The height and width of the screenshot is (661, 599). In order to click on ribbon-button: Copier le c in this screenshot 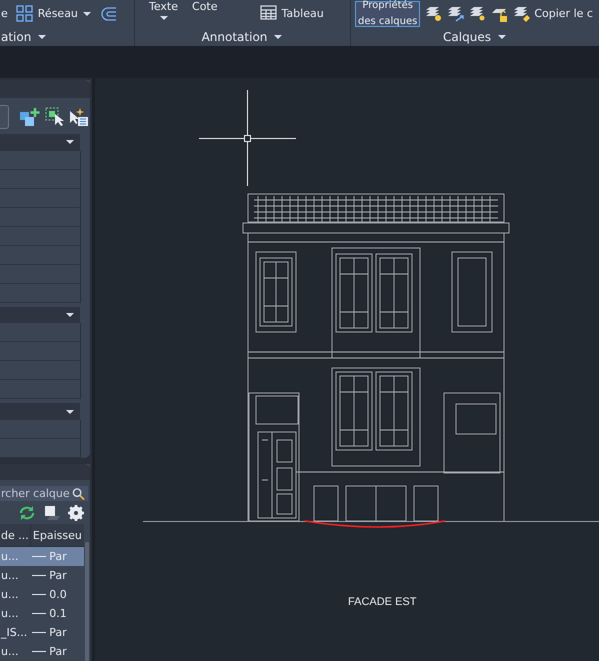, I will do `click(552, 13)`.